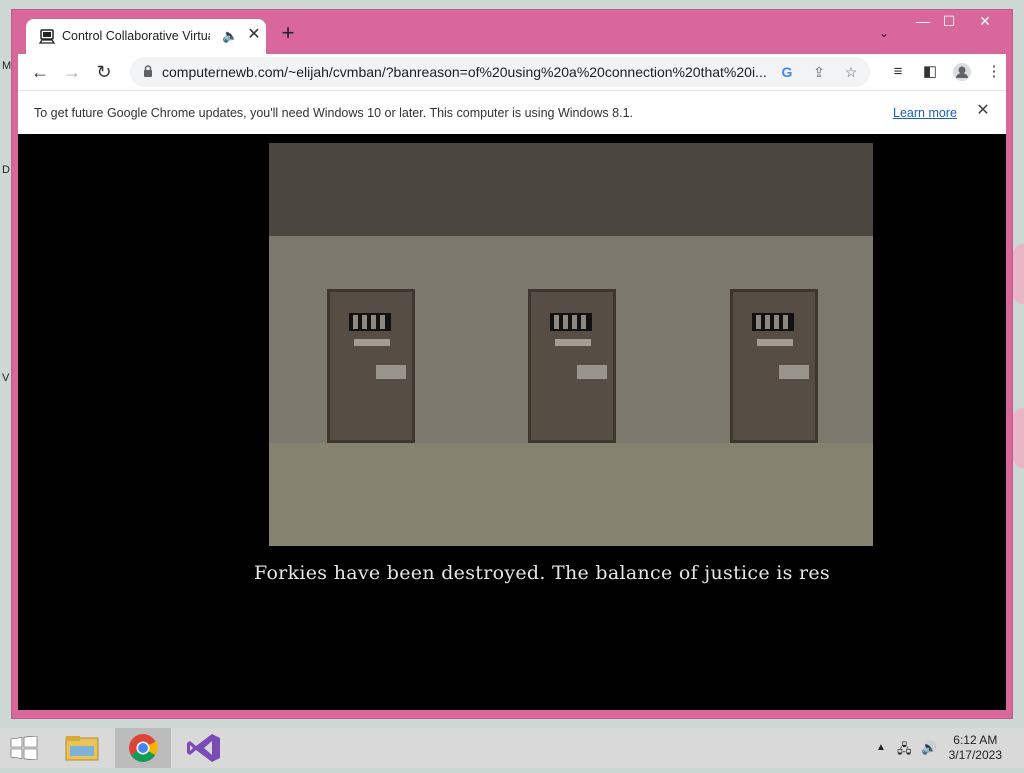 This screenshot has width=1024, height=773. What do you see at coordinates (929, 748) in the screenshot?
I see `volume-icon: 🔊` at bounding box center [929, 748].